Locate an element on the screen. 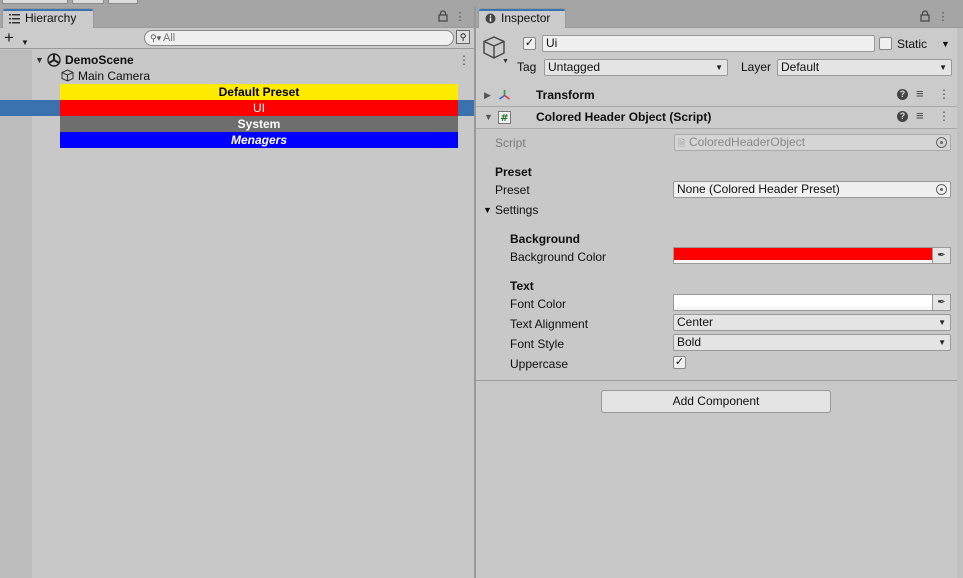 Image resolution: width=963 pixels, height=578 pixels. component-title: Colored Header Object (Script) is located at coordinates (624, 117).